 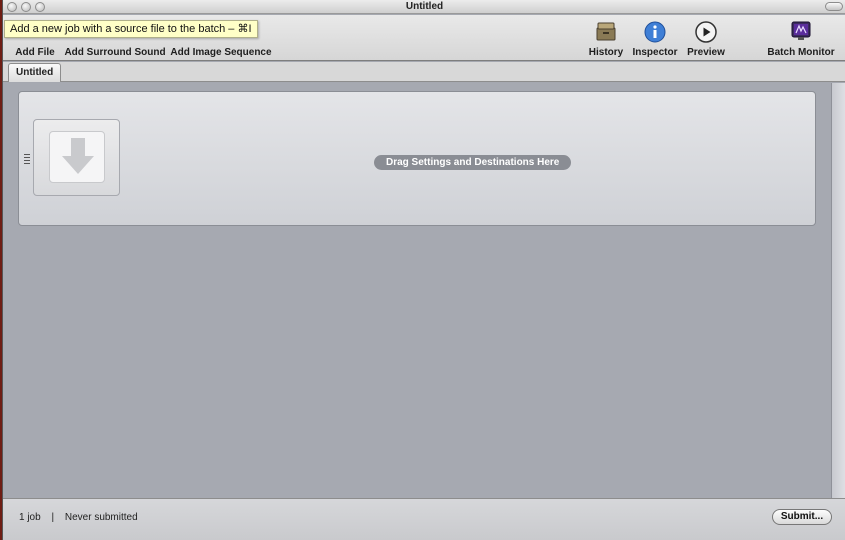 I want to click on batch-monitor-button: Batch Monitor, so click(x=801, y=38).